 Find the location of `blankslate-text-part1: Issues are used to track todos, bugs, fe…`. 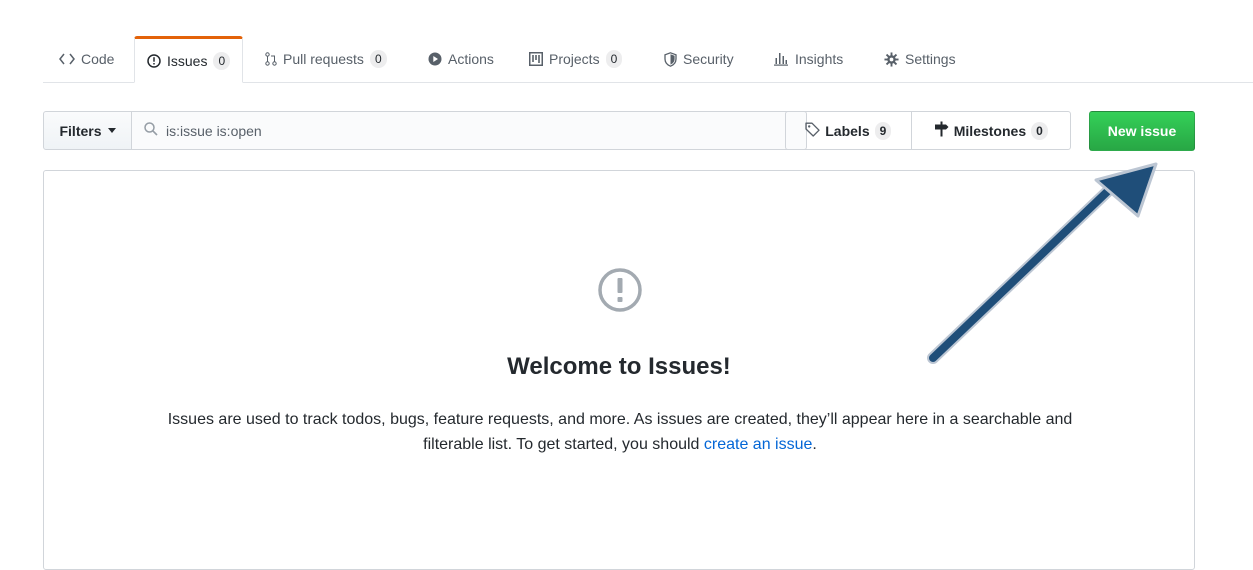

blankslate-text-part1: Issues are used to track todos, bugs, fe… is located at coordinates (620, 432).